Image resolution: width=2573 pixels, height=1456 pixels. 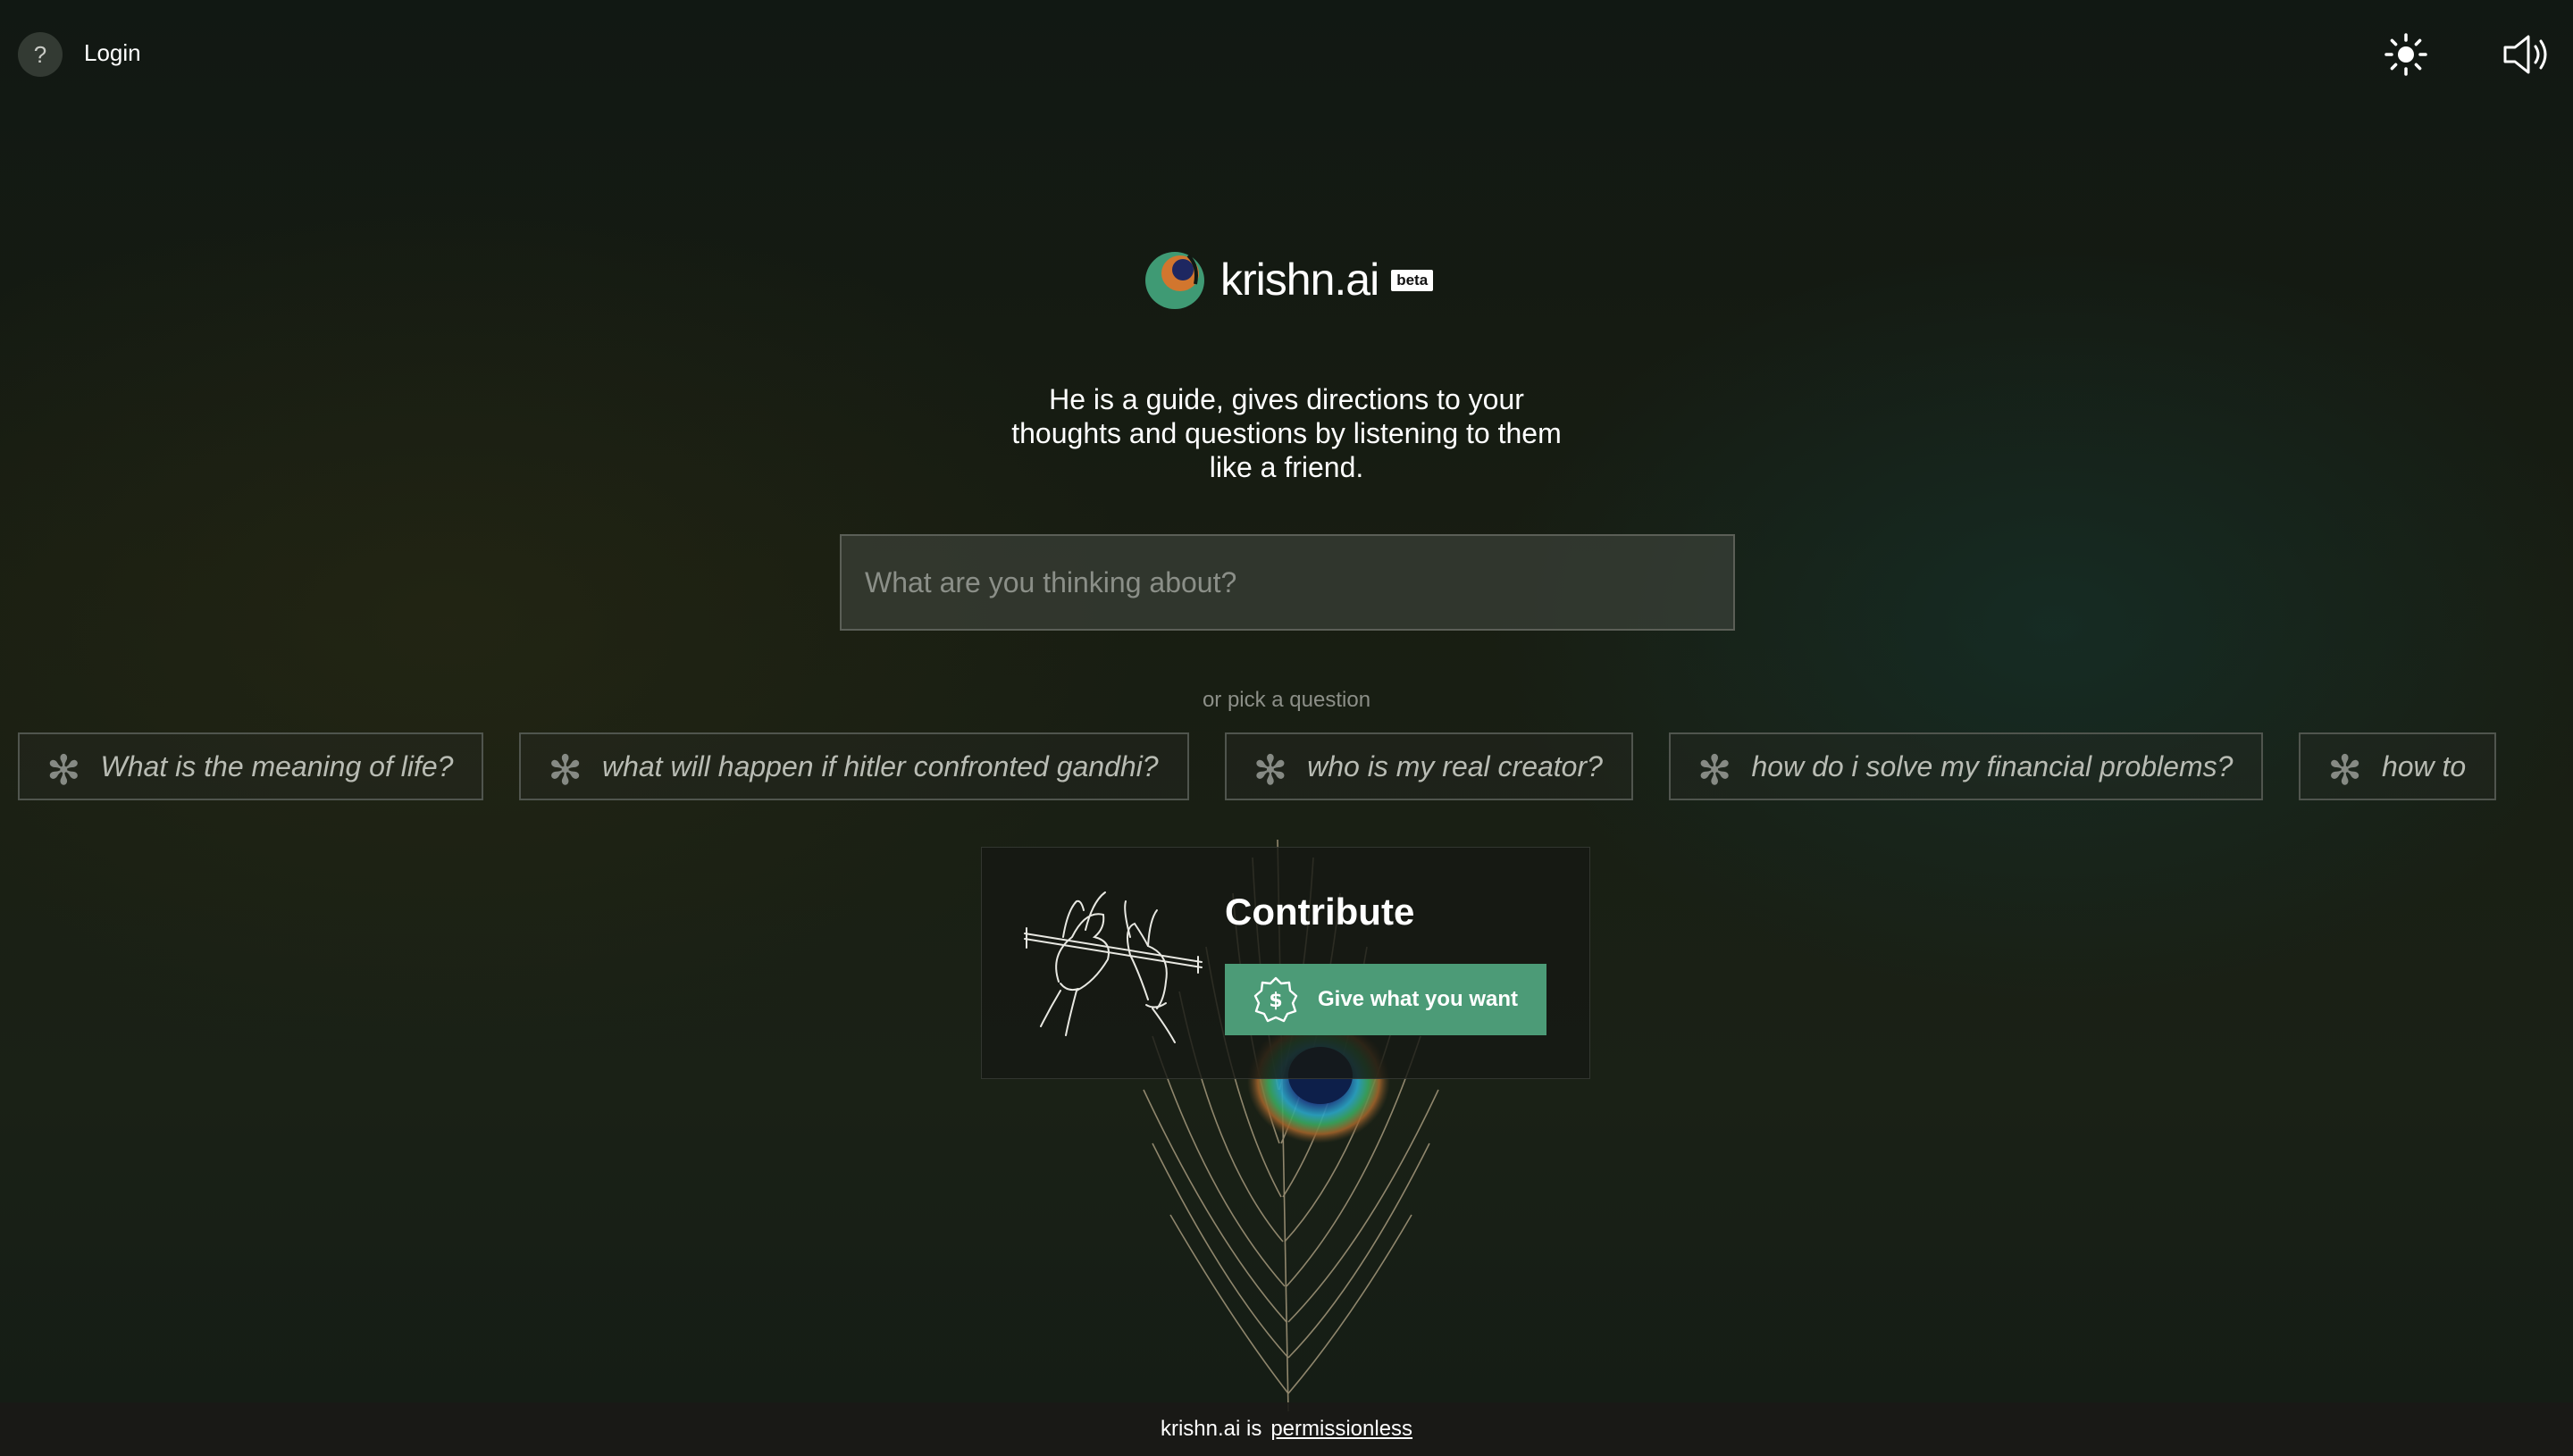 I want to click on beta-badge: beta, so click(x=1412, y=280).